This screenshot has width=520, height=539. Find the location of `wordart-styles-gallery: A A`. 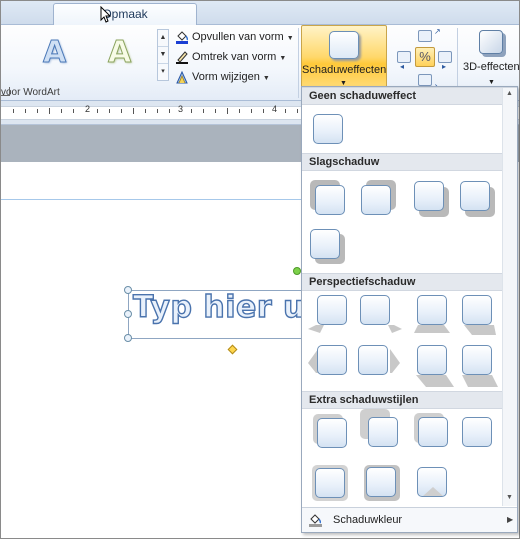

wordart-styles-gallery: A A is located at coordinates (78, 55).